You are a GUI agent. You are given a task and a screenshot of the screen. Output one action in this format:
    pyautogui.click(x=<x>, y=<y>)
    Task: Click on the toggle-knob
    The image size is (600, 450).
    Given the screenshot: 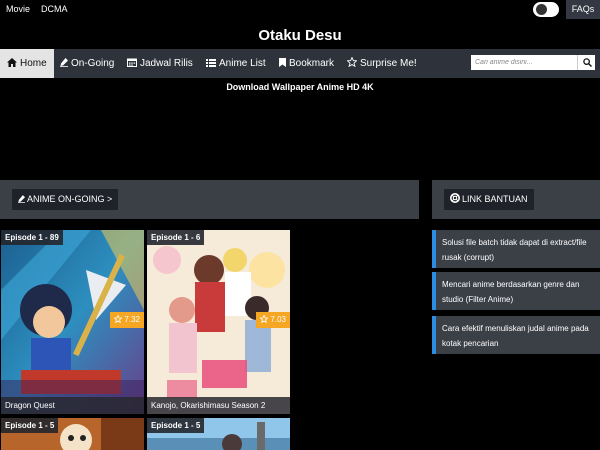 What is the action you would take?
    pyautogui.click(x=541, y=9)
    